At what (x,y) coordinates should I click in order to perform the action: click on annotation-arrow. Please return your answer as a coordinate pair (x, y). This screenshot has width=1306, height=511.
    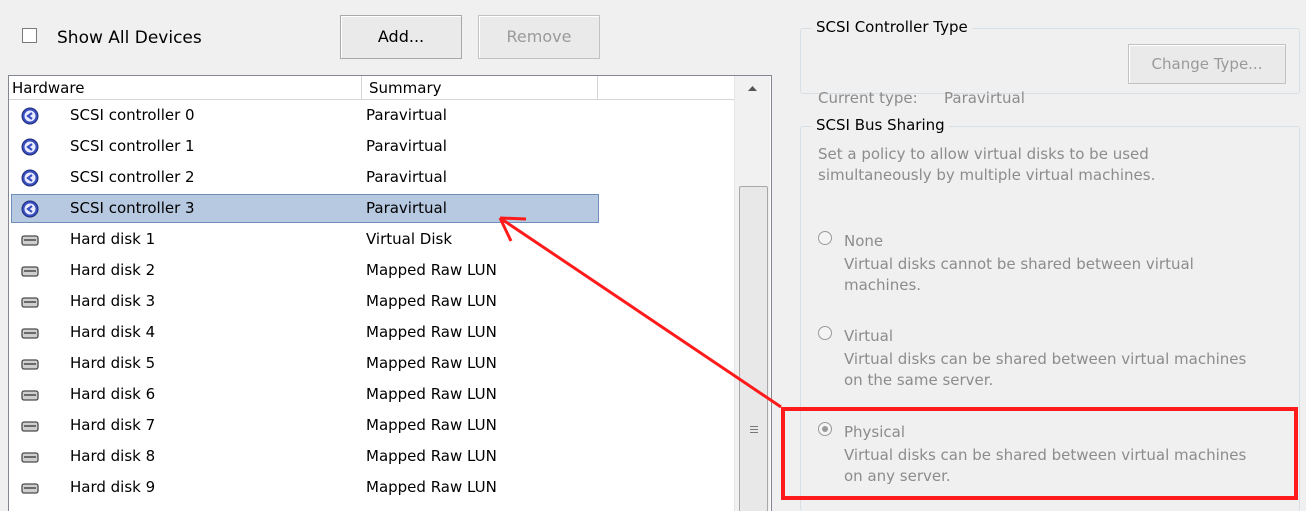
    Looking at the image, I should click on (640, 312).